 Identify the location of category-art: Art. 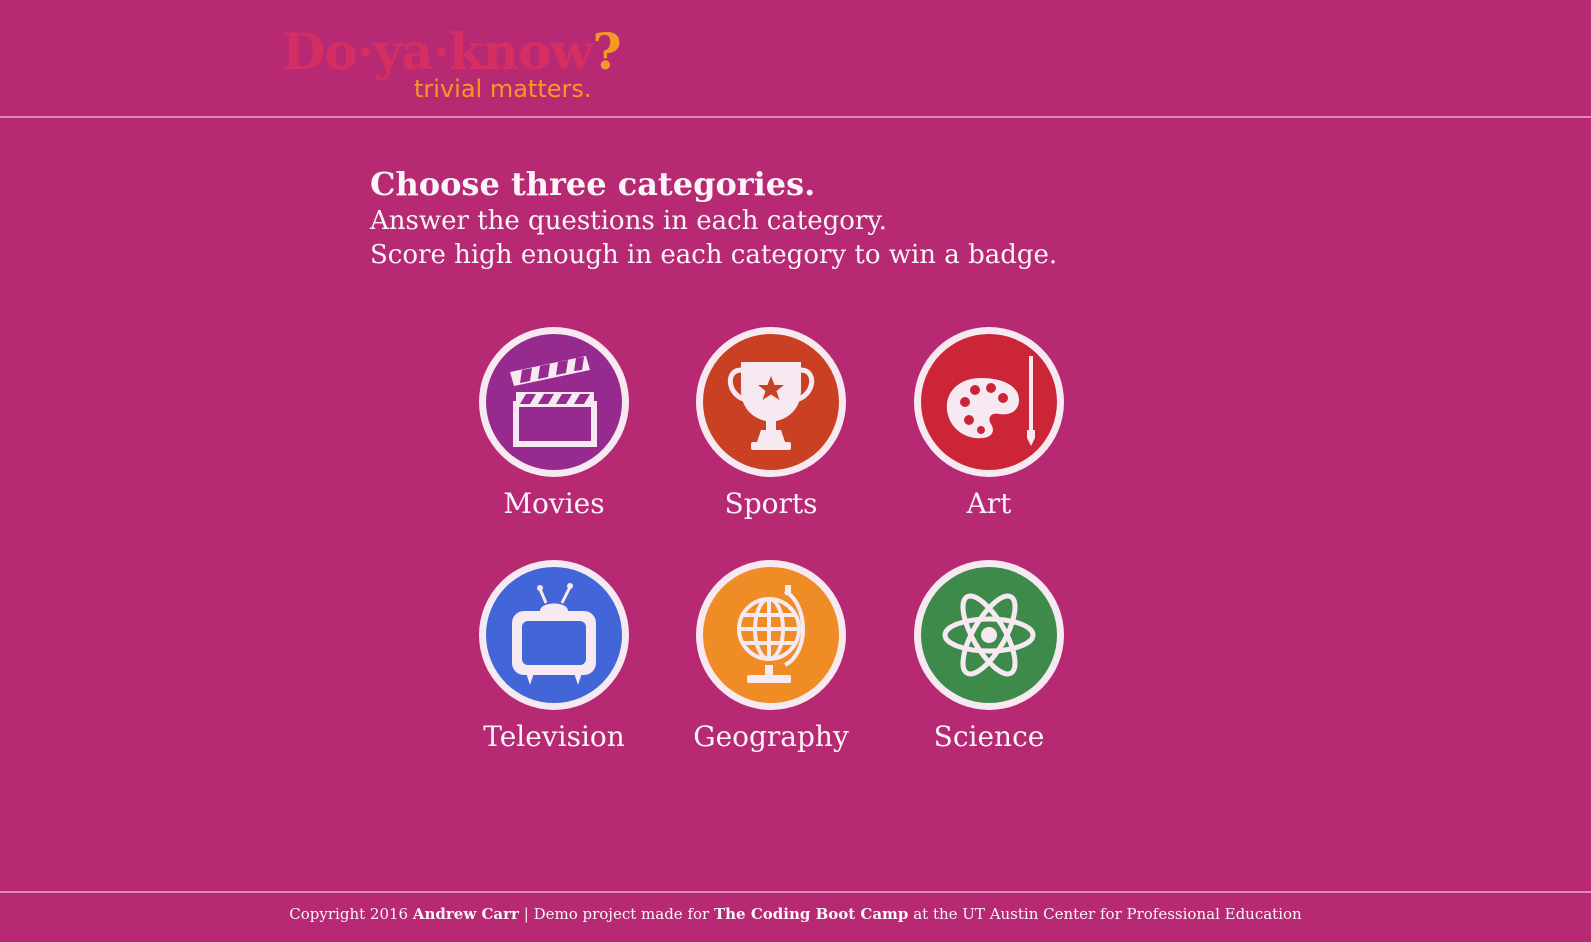
(989, 432).